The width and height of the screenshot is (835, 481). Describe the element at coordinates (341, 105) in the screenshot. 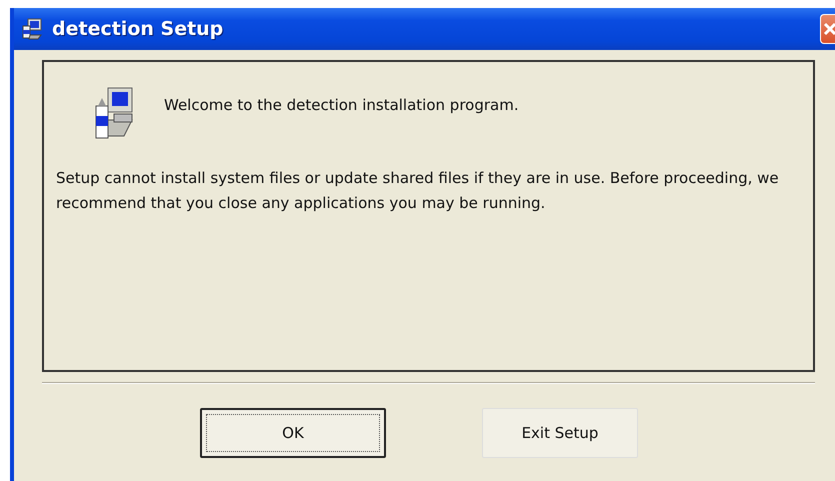

I see `welcome-text: Welcome to the detection installation program.` at that location.